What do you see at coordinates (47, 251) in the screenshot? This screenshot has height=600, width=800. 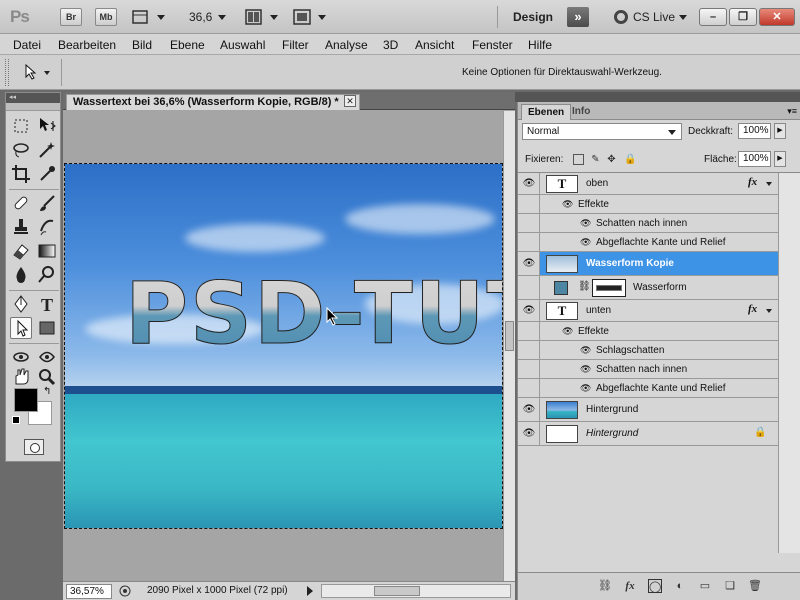 I see `gradient-tool` at bounding box center [47, 251].